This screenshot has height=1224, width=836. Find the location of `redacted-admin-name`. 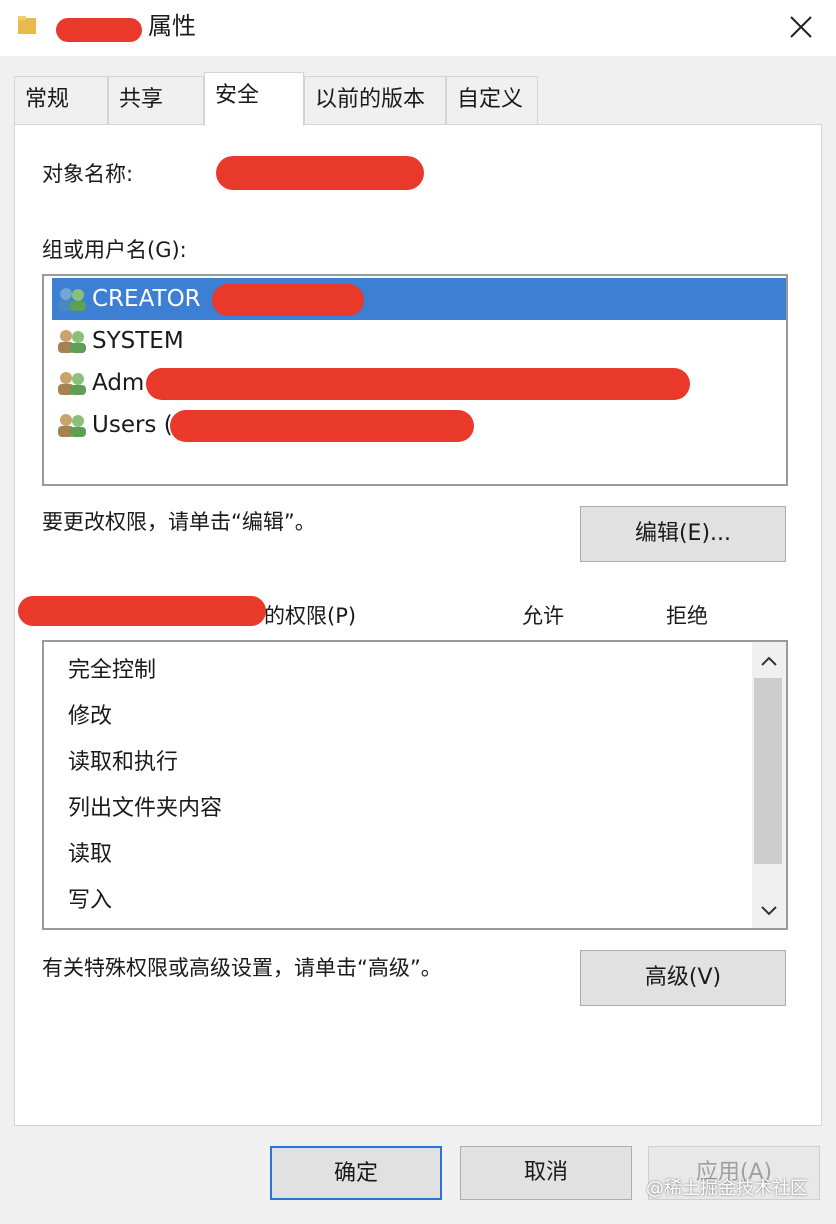

redacted-admin-name is located at coordinates (418, 384).